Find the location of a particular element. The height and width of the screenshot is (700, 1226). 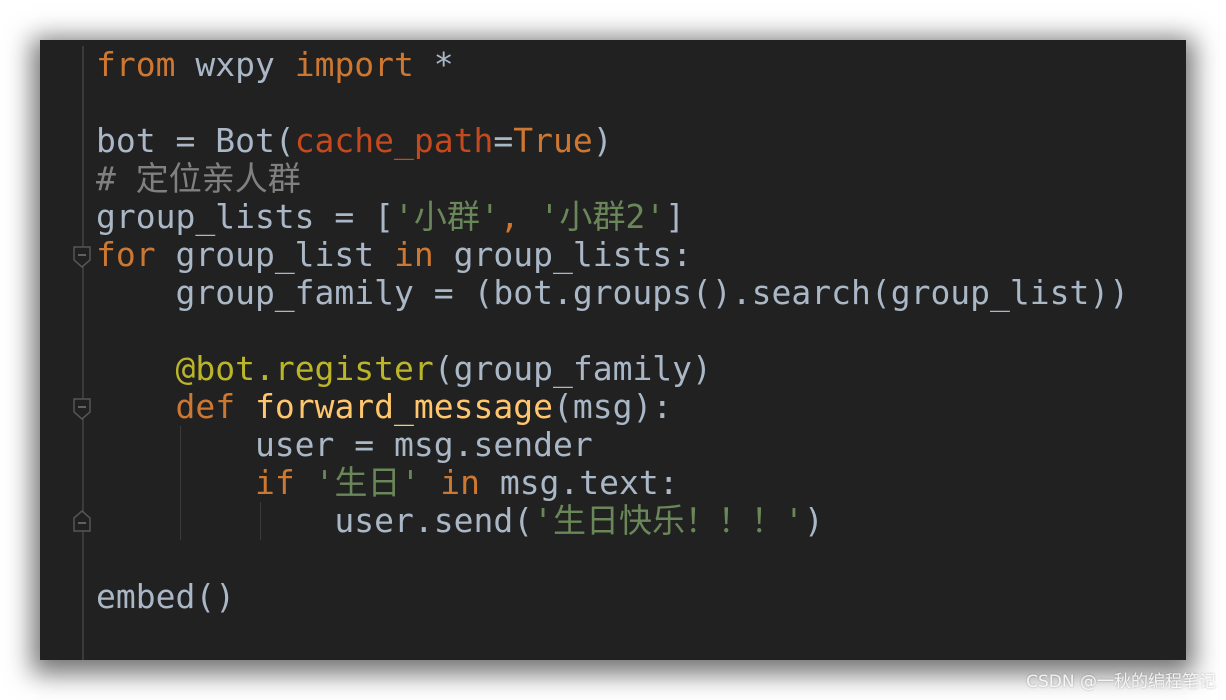

code-token-kw: True is located at coordinates (553, 140).